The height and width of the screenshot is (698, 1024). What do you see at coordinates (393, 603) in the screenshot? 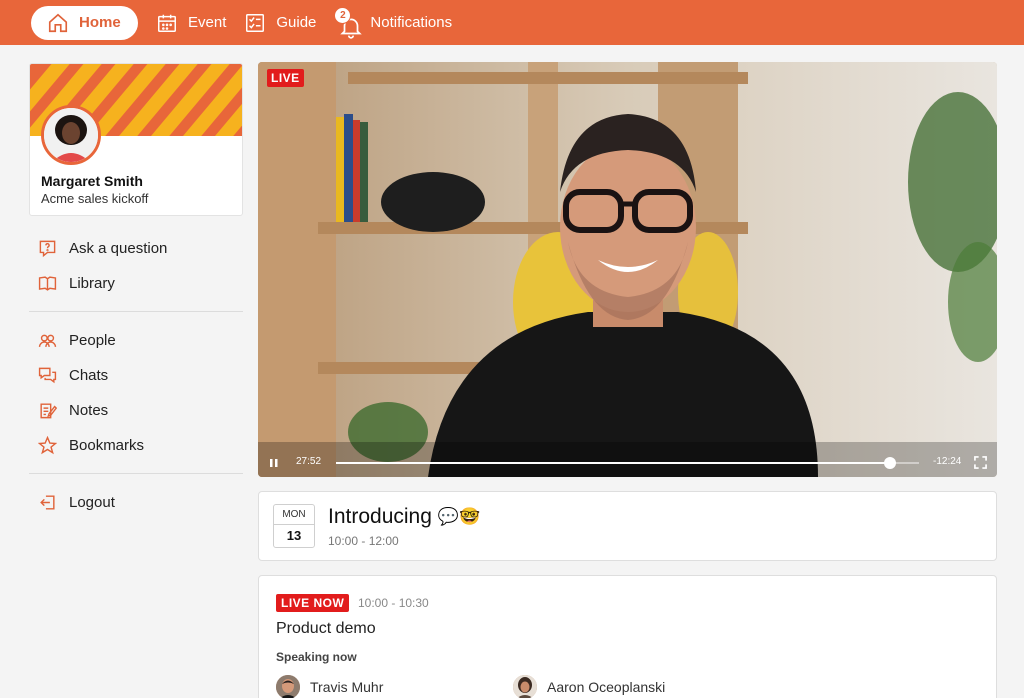
I see `agenda-time: 10:00 - 10:30` at bounding box center [393, 603].